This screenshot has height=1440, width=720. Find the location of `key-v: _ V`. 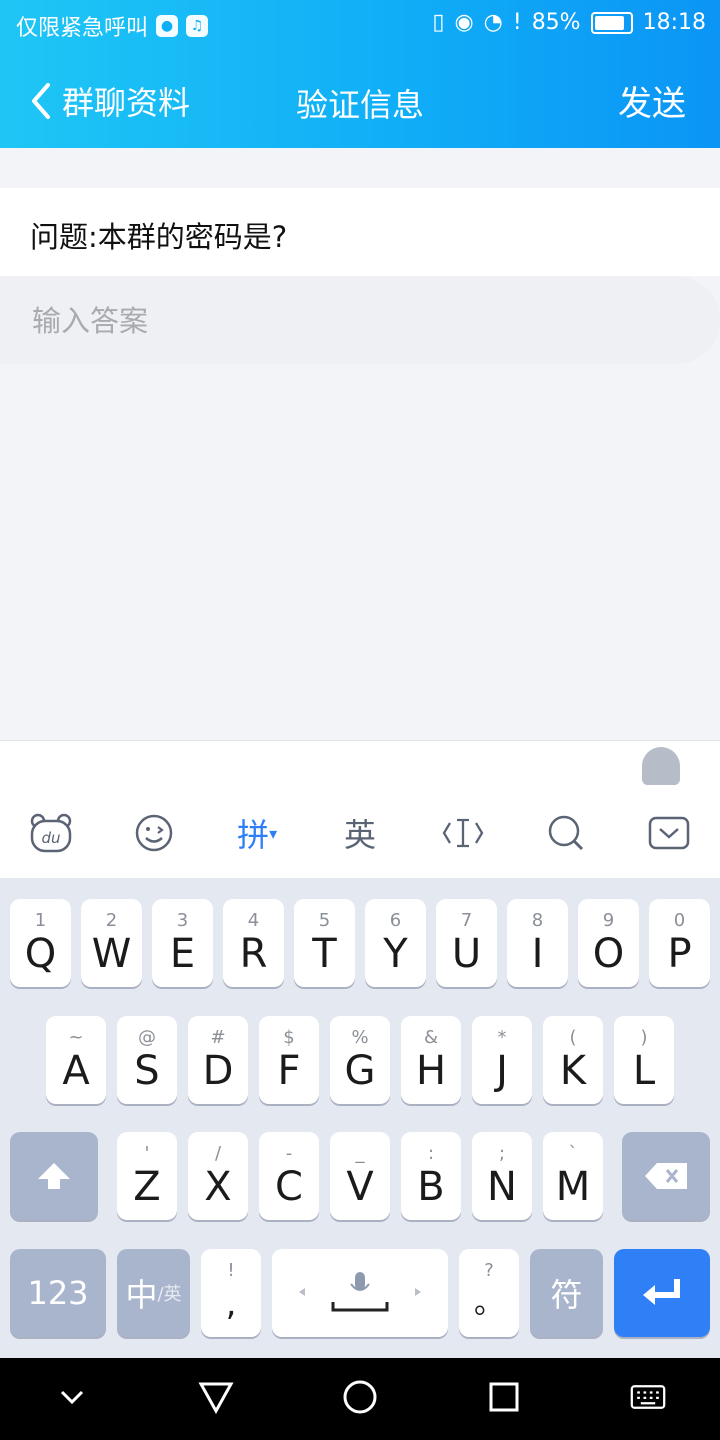

key-v: _ V is located at coordinates (360, 1176).